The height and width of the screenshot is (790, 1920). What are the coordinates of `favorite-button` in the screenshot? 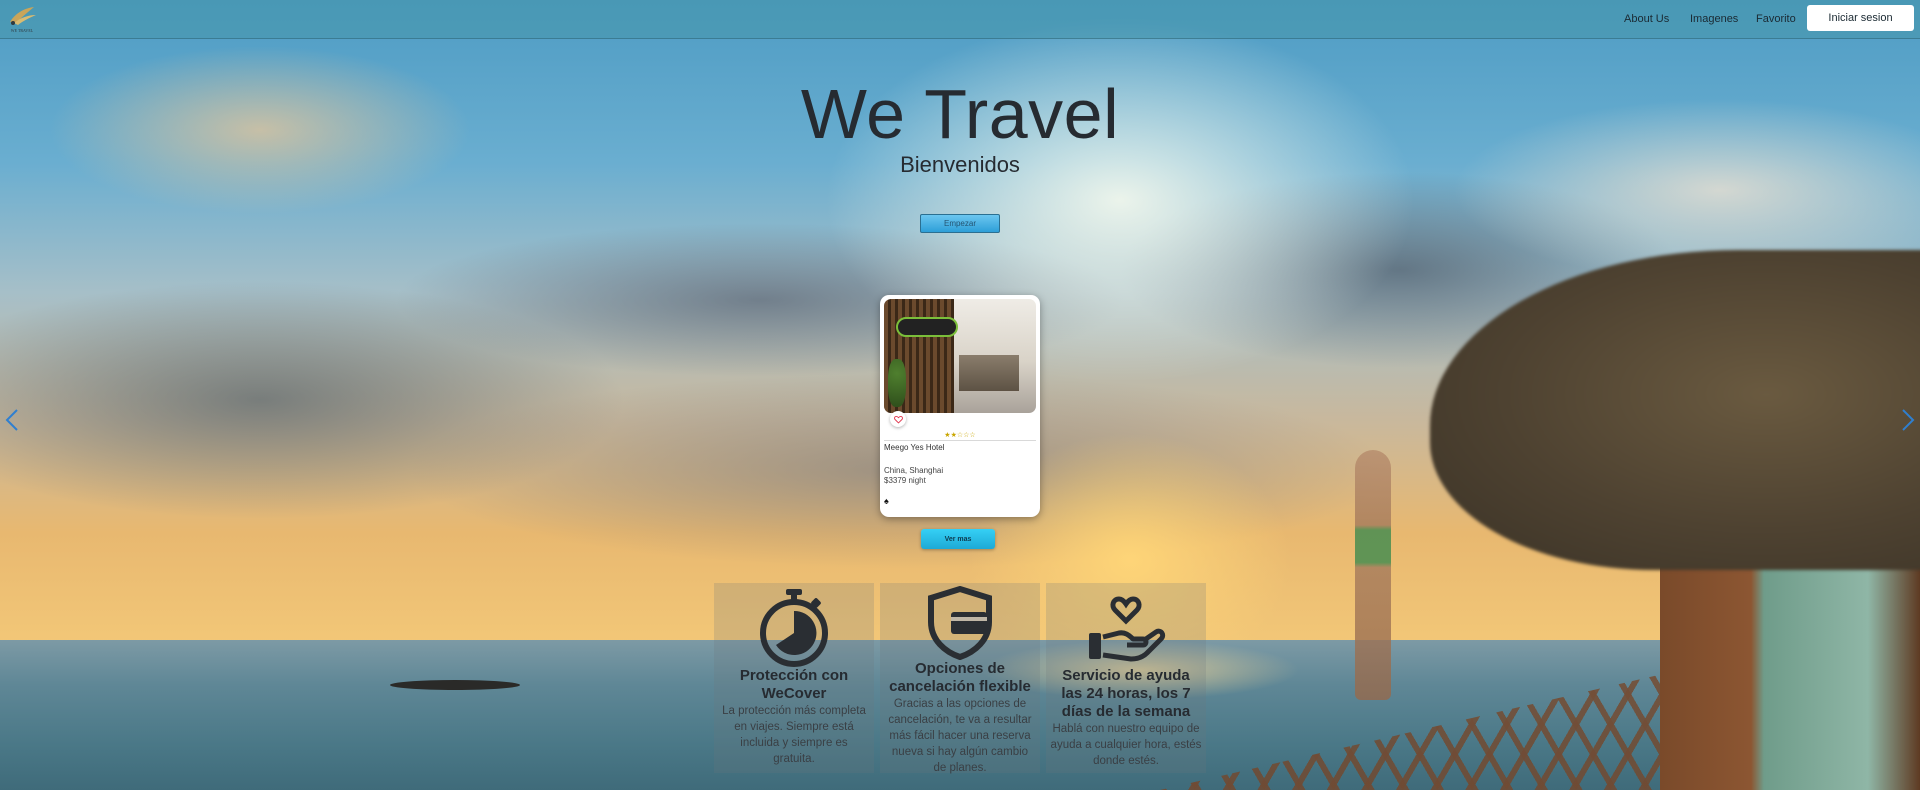 It's located at (898, 419).